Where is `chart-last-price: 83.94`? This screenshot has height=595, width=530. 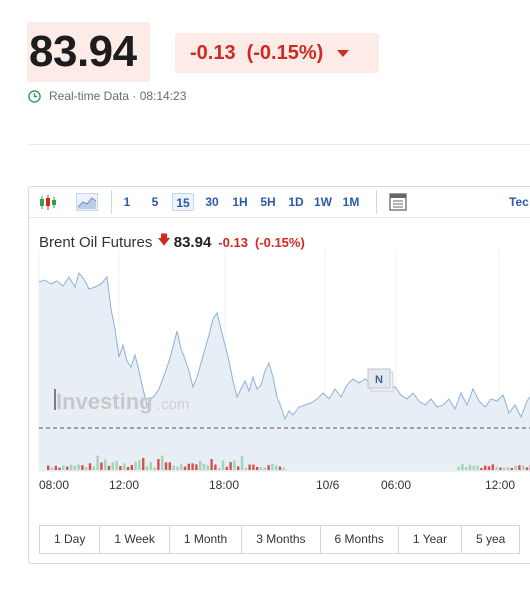 chart-last-price: 83.94 is located at coordinates (192, 242).